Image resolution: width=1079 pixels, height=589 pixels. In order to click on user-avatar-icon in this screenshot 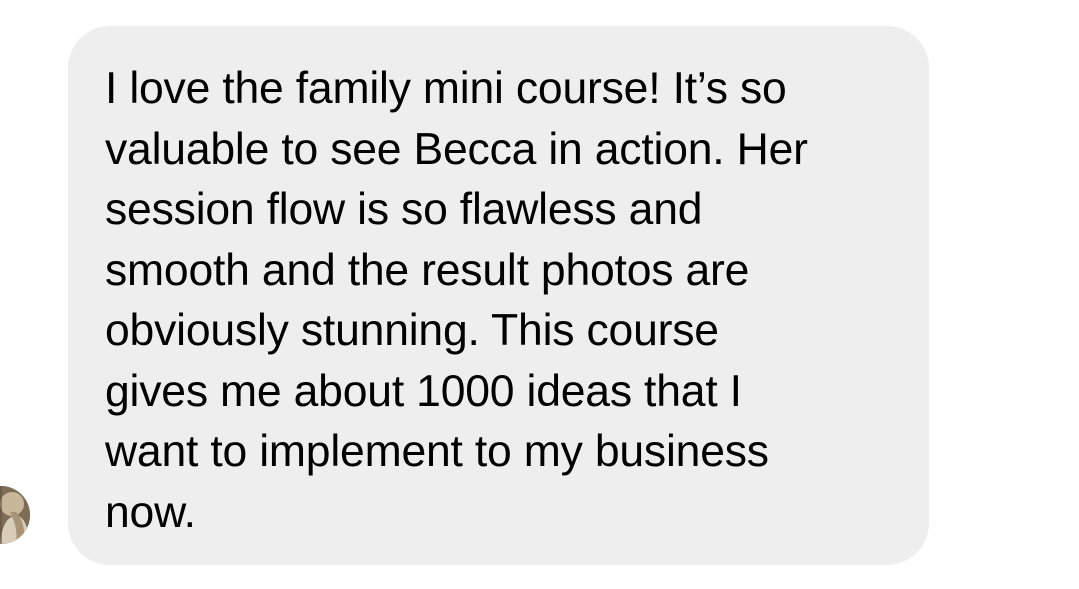, I will do `click(15, 515)`.